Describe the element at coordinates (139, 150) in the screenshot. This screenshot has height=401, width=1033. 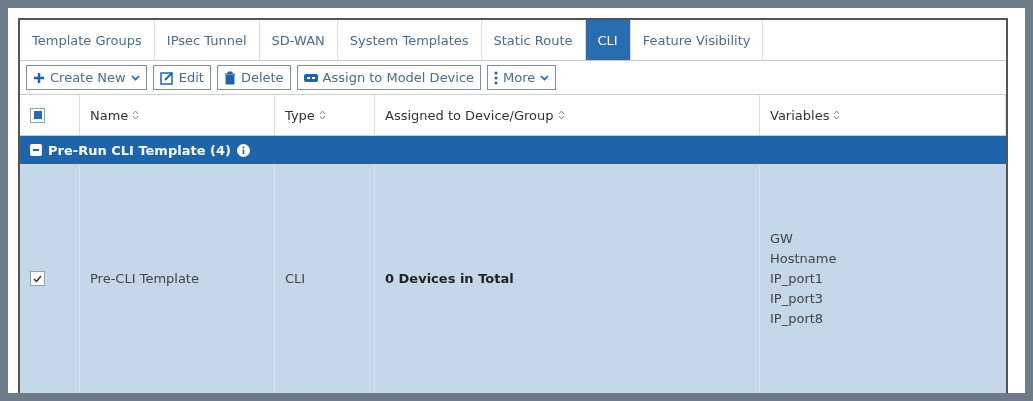
I see `group-label: Pre-Run CLI Template (4)` at that location.